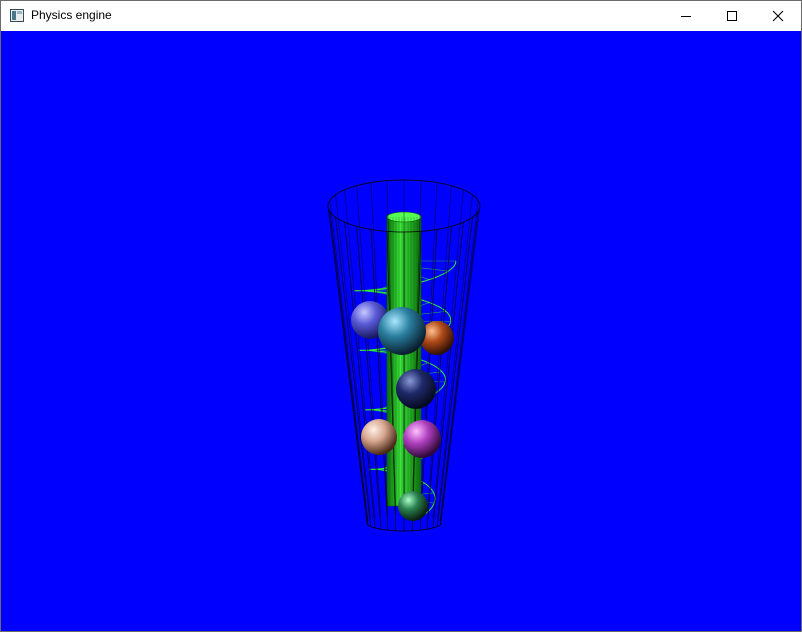 The image size is (802, 632). What do you see at coordinates (401, 16) in the screenshot?
I see `title-bar: Physics engine` at bounding box center [401, 16].